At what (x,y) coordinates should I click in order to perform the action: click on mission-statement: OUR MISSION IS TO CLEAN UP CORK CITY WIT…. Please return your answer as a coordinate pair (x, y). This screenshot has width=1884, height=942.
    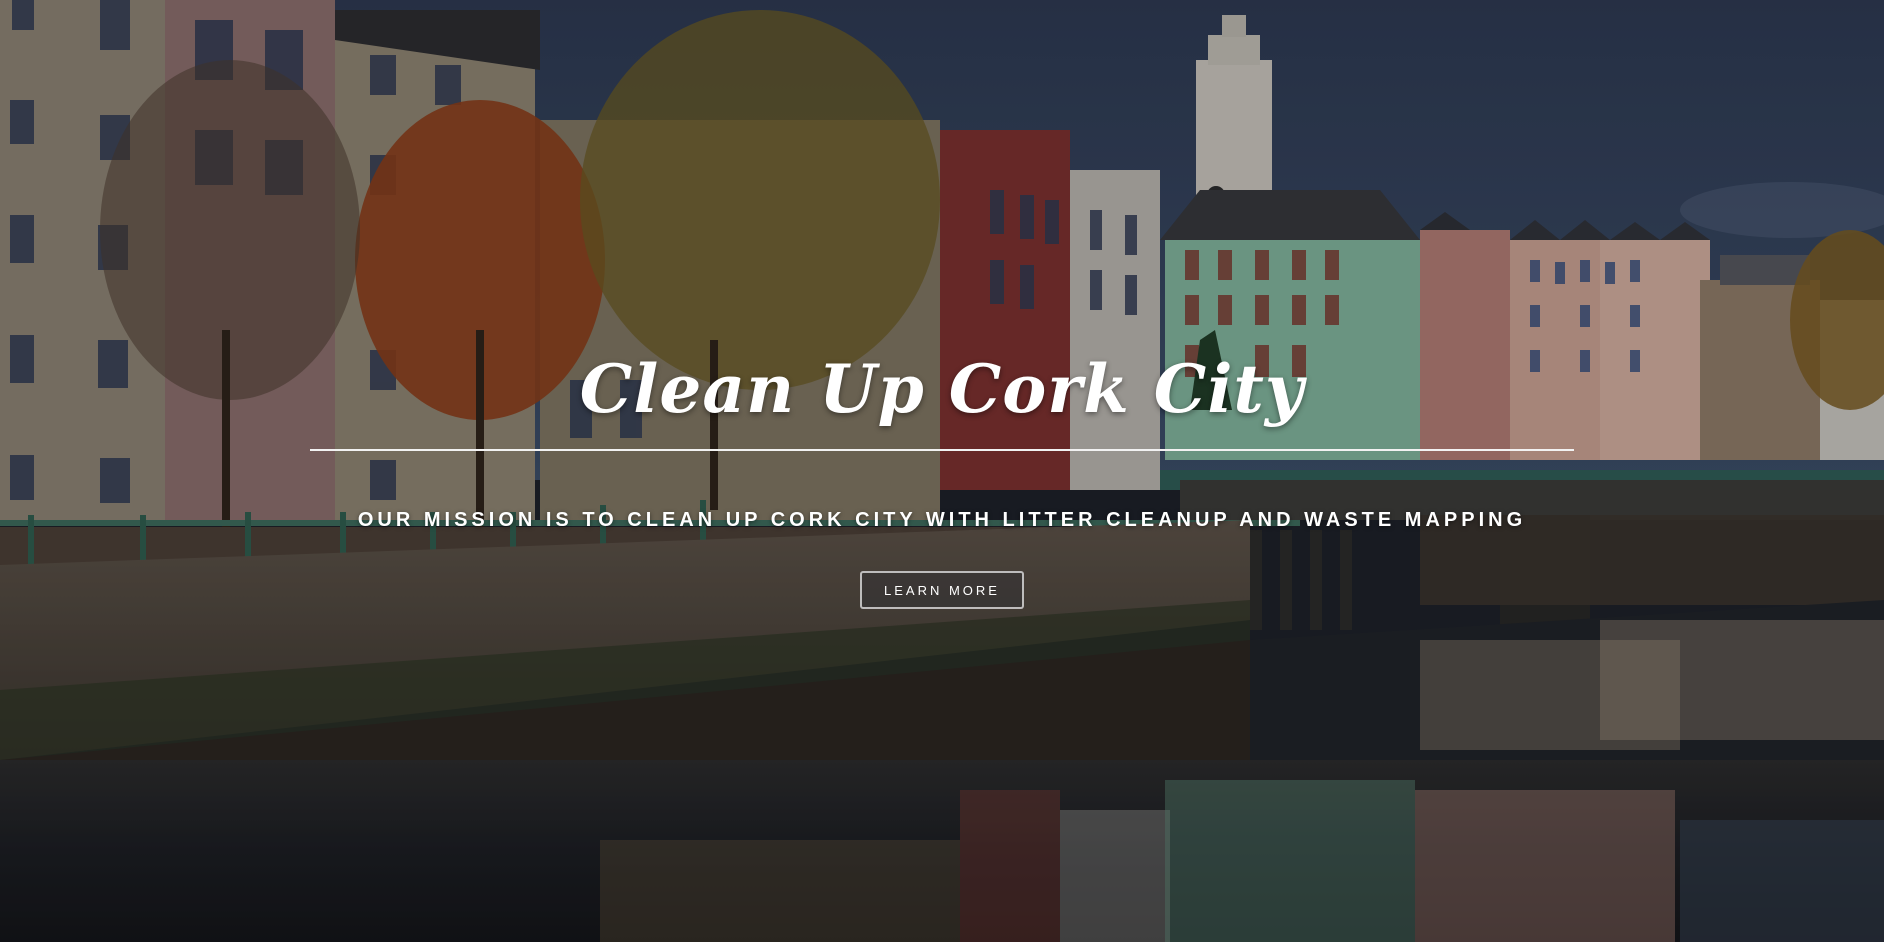
    Looking at the image, I should click on (942, 520).